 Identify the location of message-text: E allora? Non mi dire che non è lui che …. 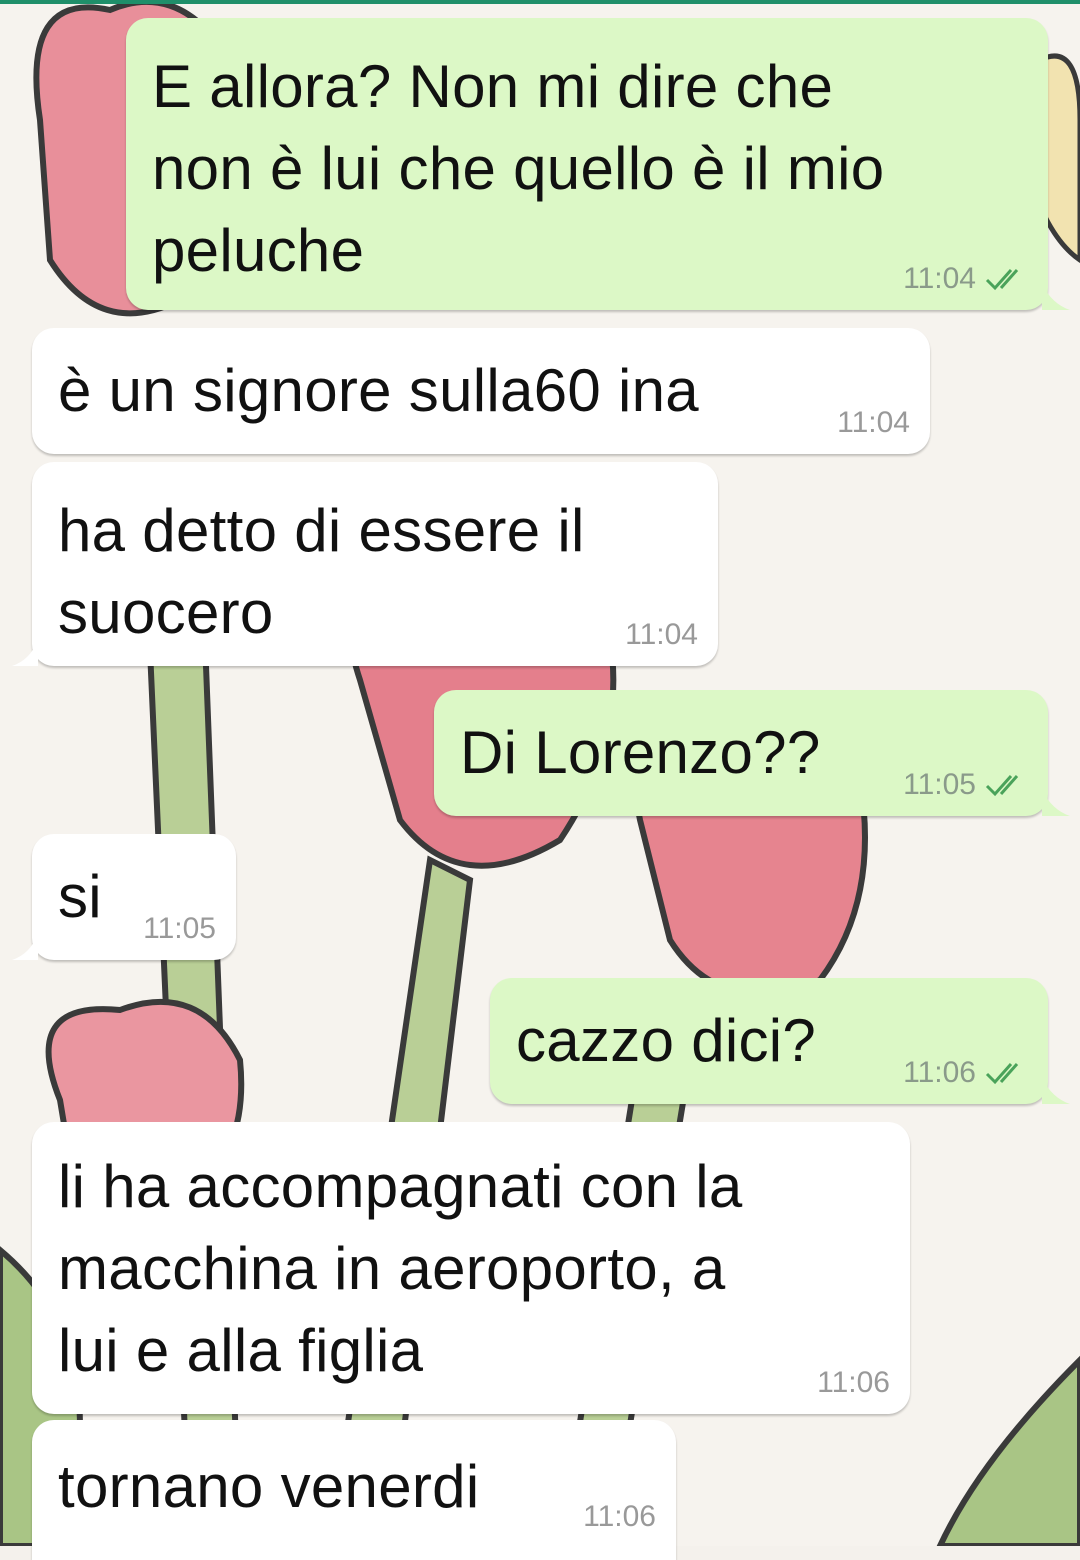
(518, 168).